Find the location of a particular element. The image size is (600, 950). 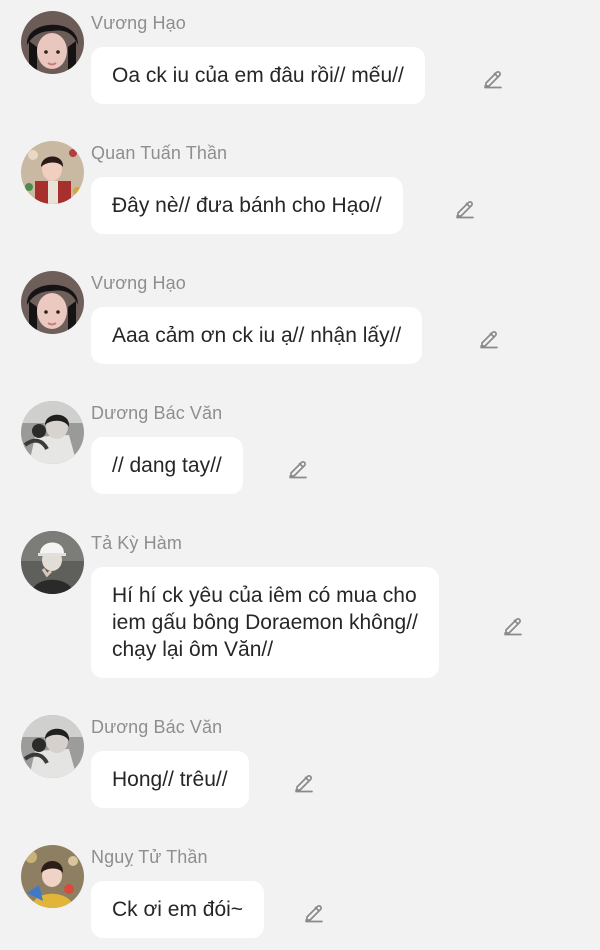

sender-name: Quan Tuấn Thần is located at coordinates (159, 153).